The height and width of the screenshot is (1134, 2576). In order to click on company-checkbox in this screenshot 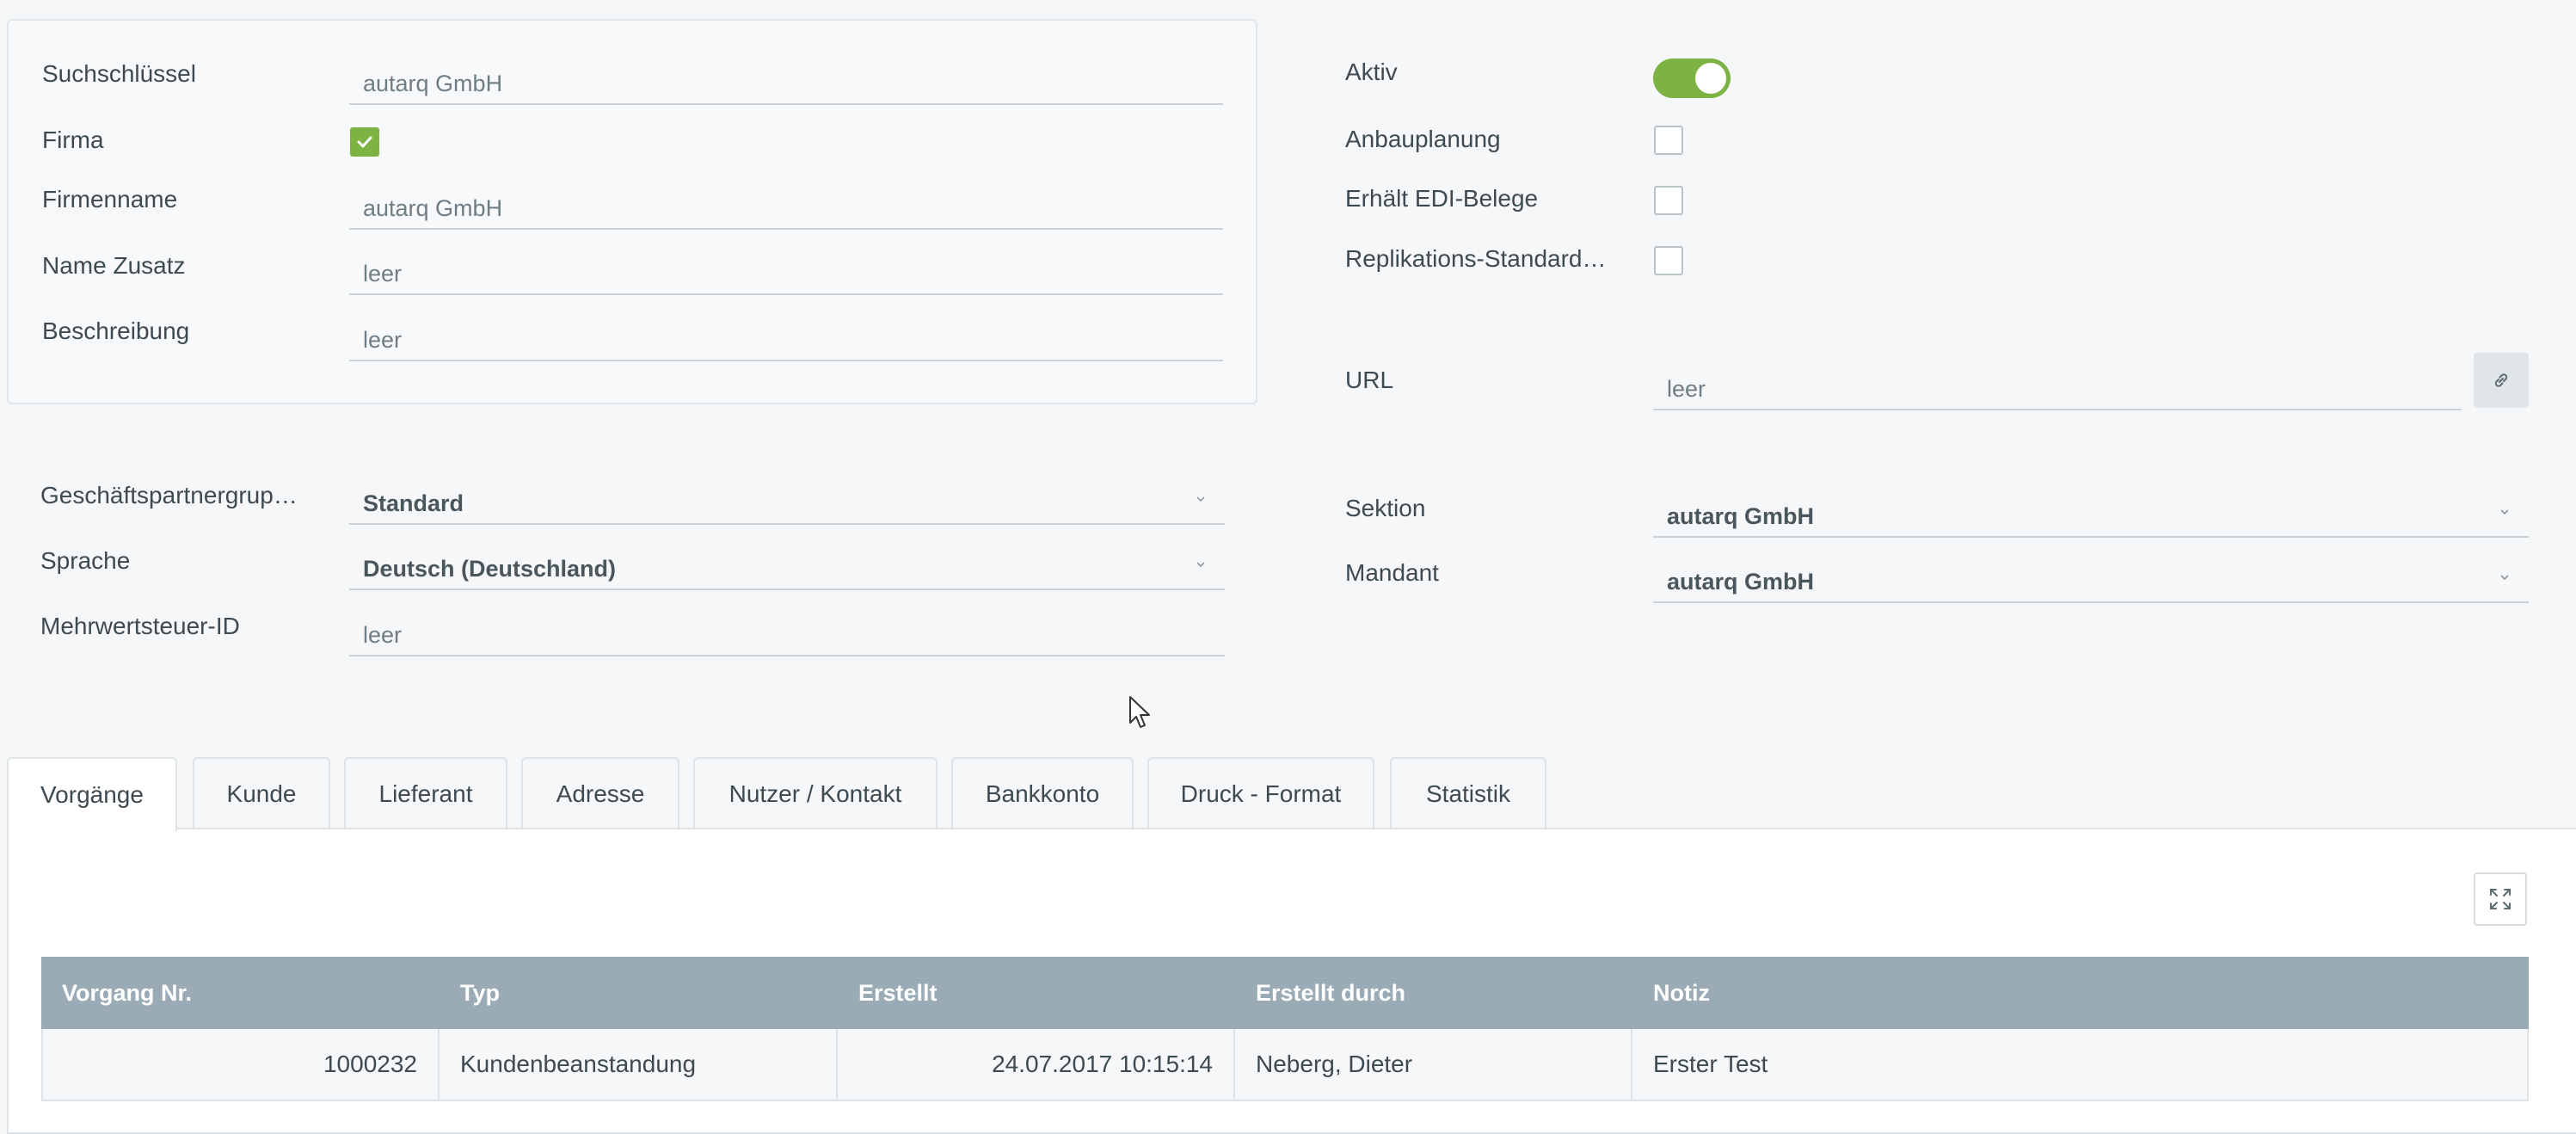, I will do `click(364, 142)`.